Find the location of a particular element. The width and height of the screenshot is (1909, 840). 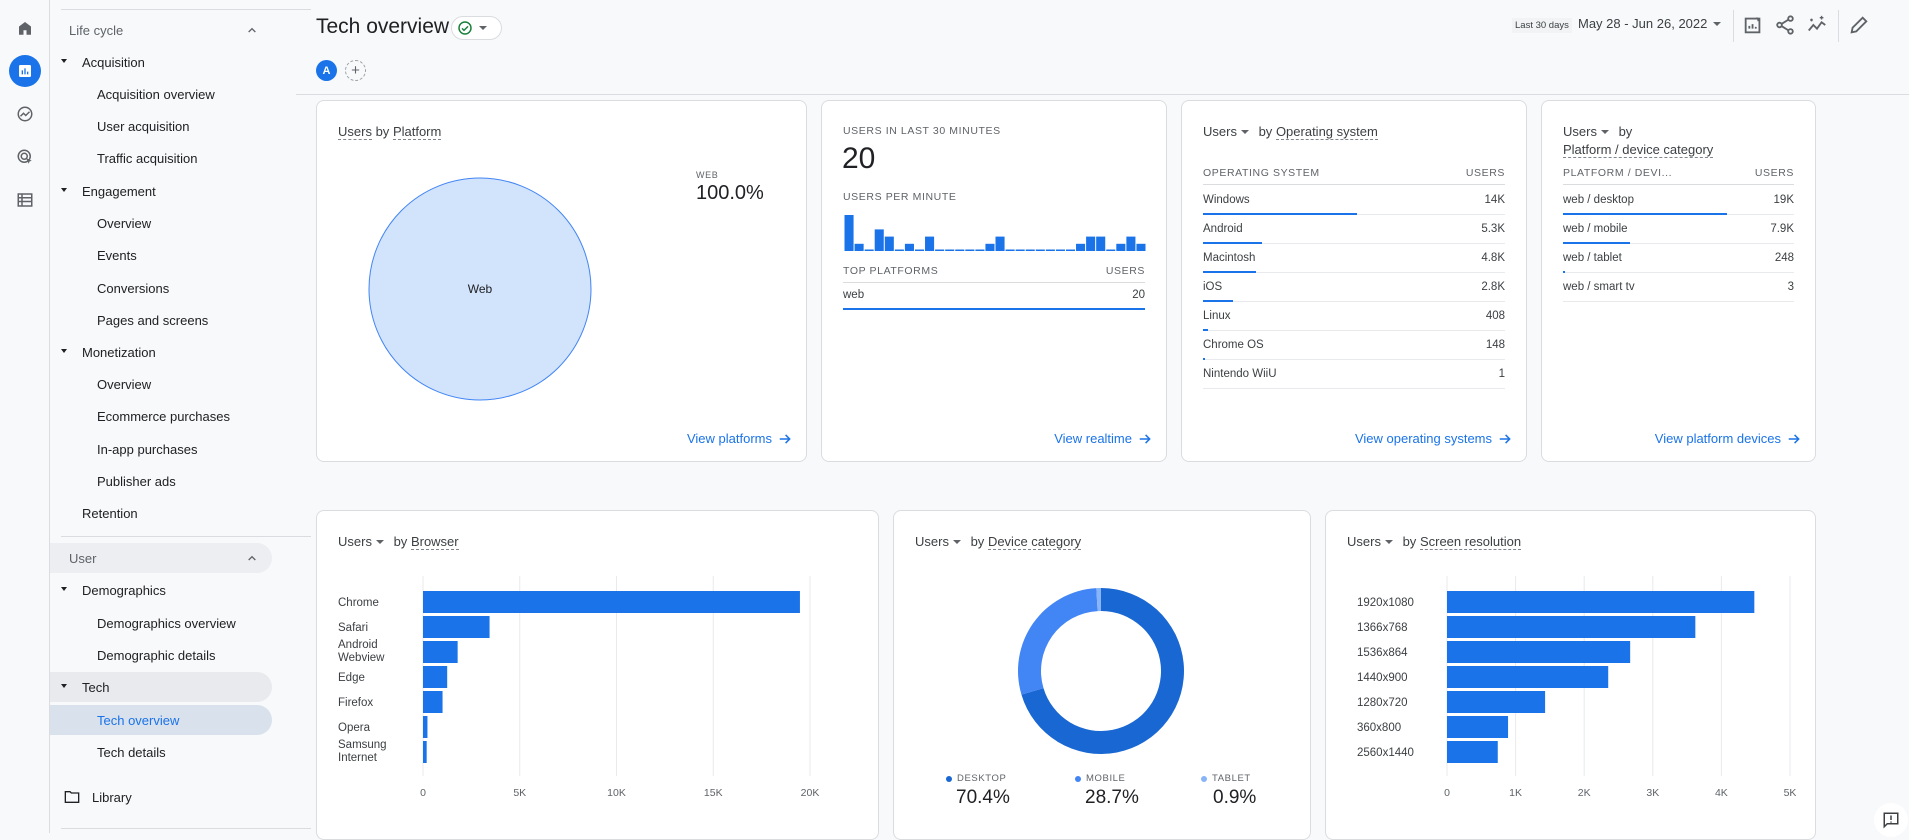

table-row: Chrome OS 148 is located at coordinates (1354, 345).